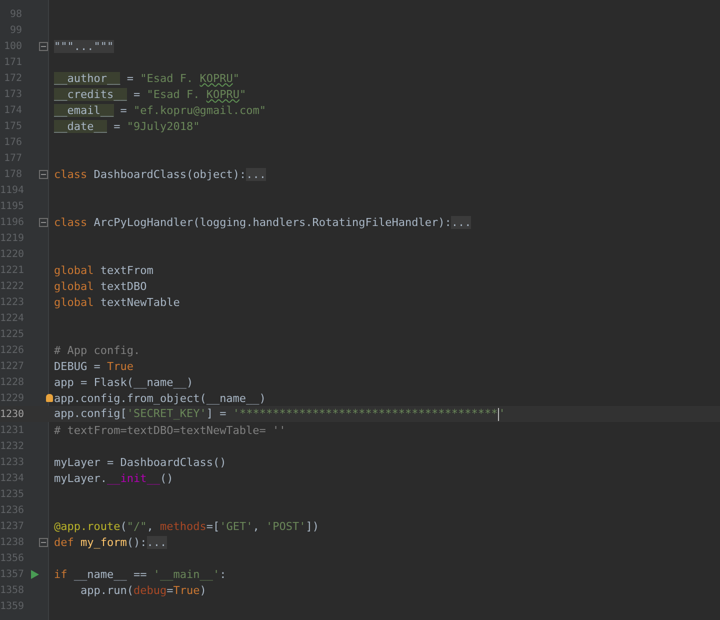 The image size is (720, 620). What do you see at coordinates (160, 398) in the screenshot?
I see `code-line: app.config.from_object(__name__)` at bounding box center [160, 398].